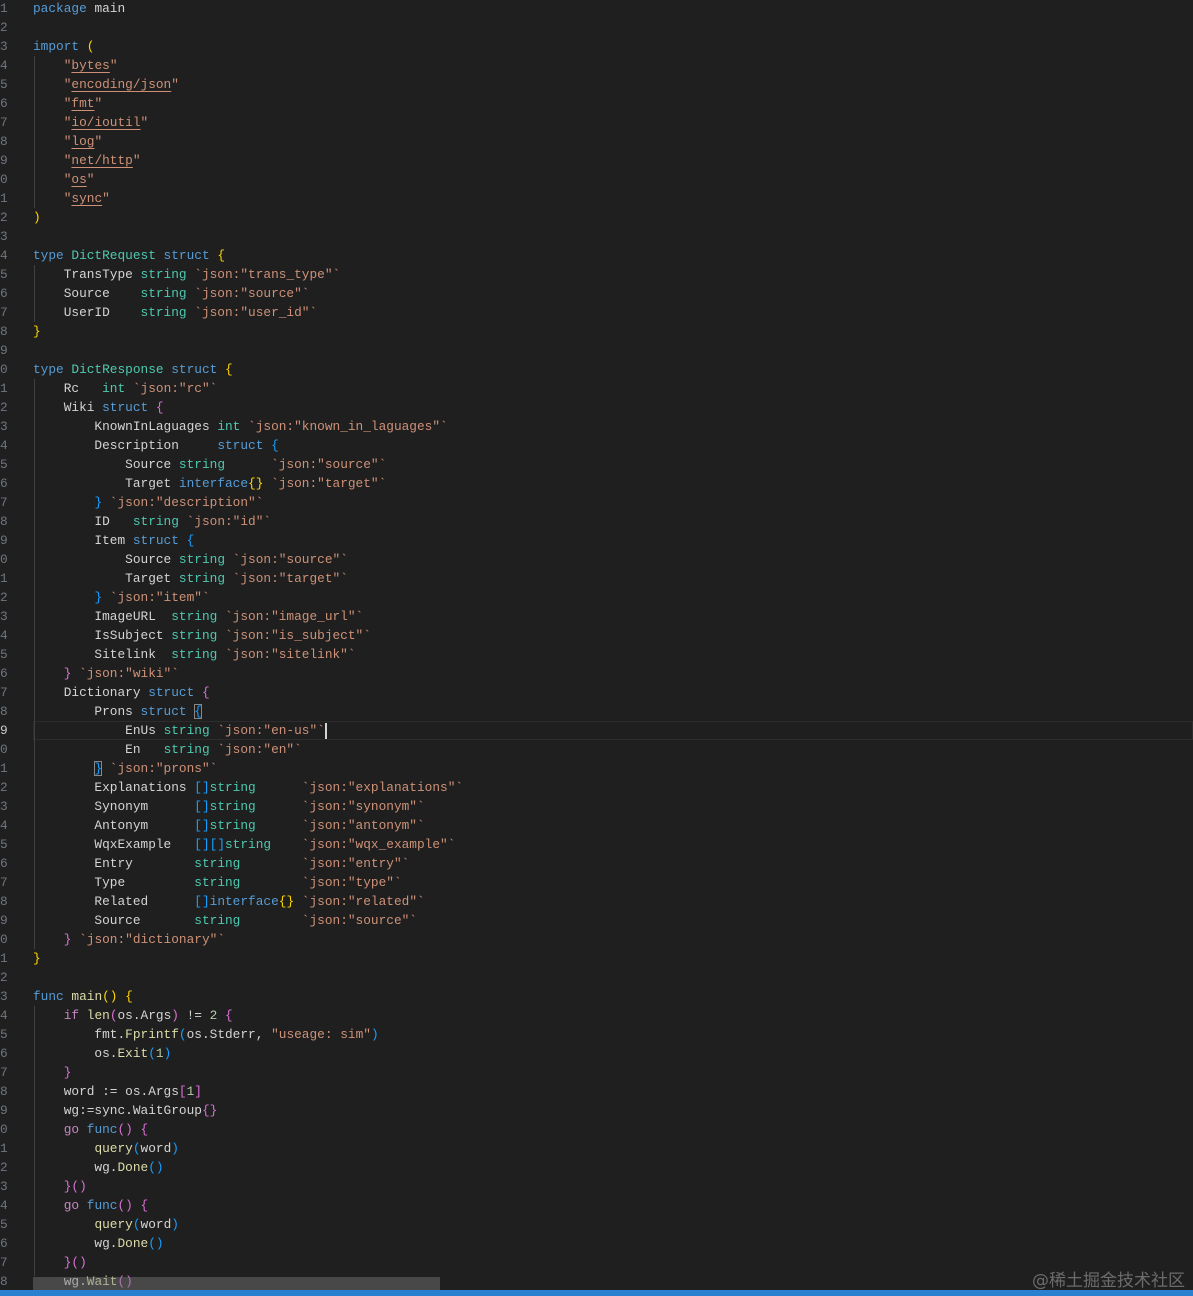 The width and height of the screenshot is (1193, 1296). I want to click on code-token: main, so click(106, 8).